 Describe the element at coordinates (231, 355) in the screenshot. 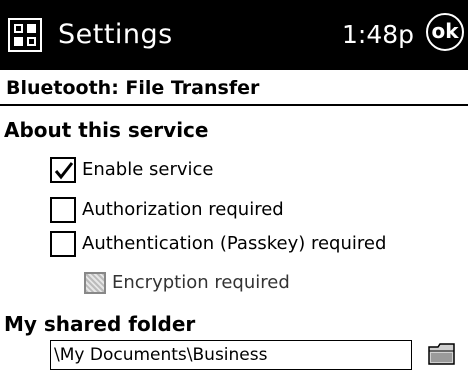

I see `shared-folder-path-field: \My Documents\Business` at that location.